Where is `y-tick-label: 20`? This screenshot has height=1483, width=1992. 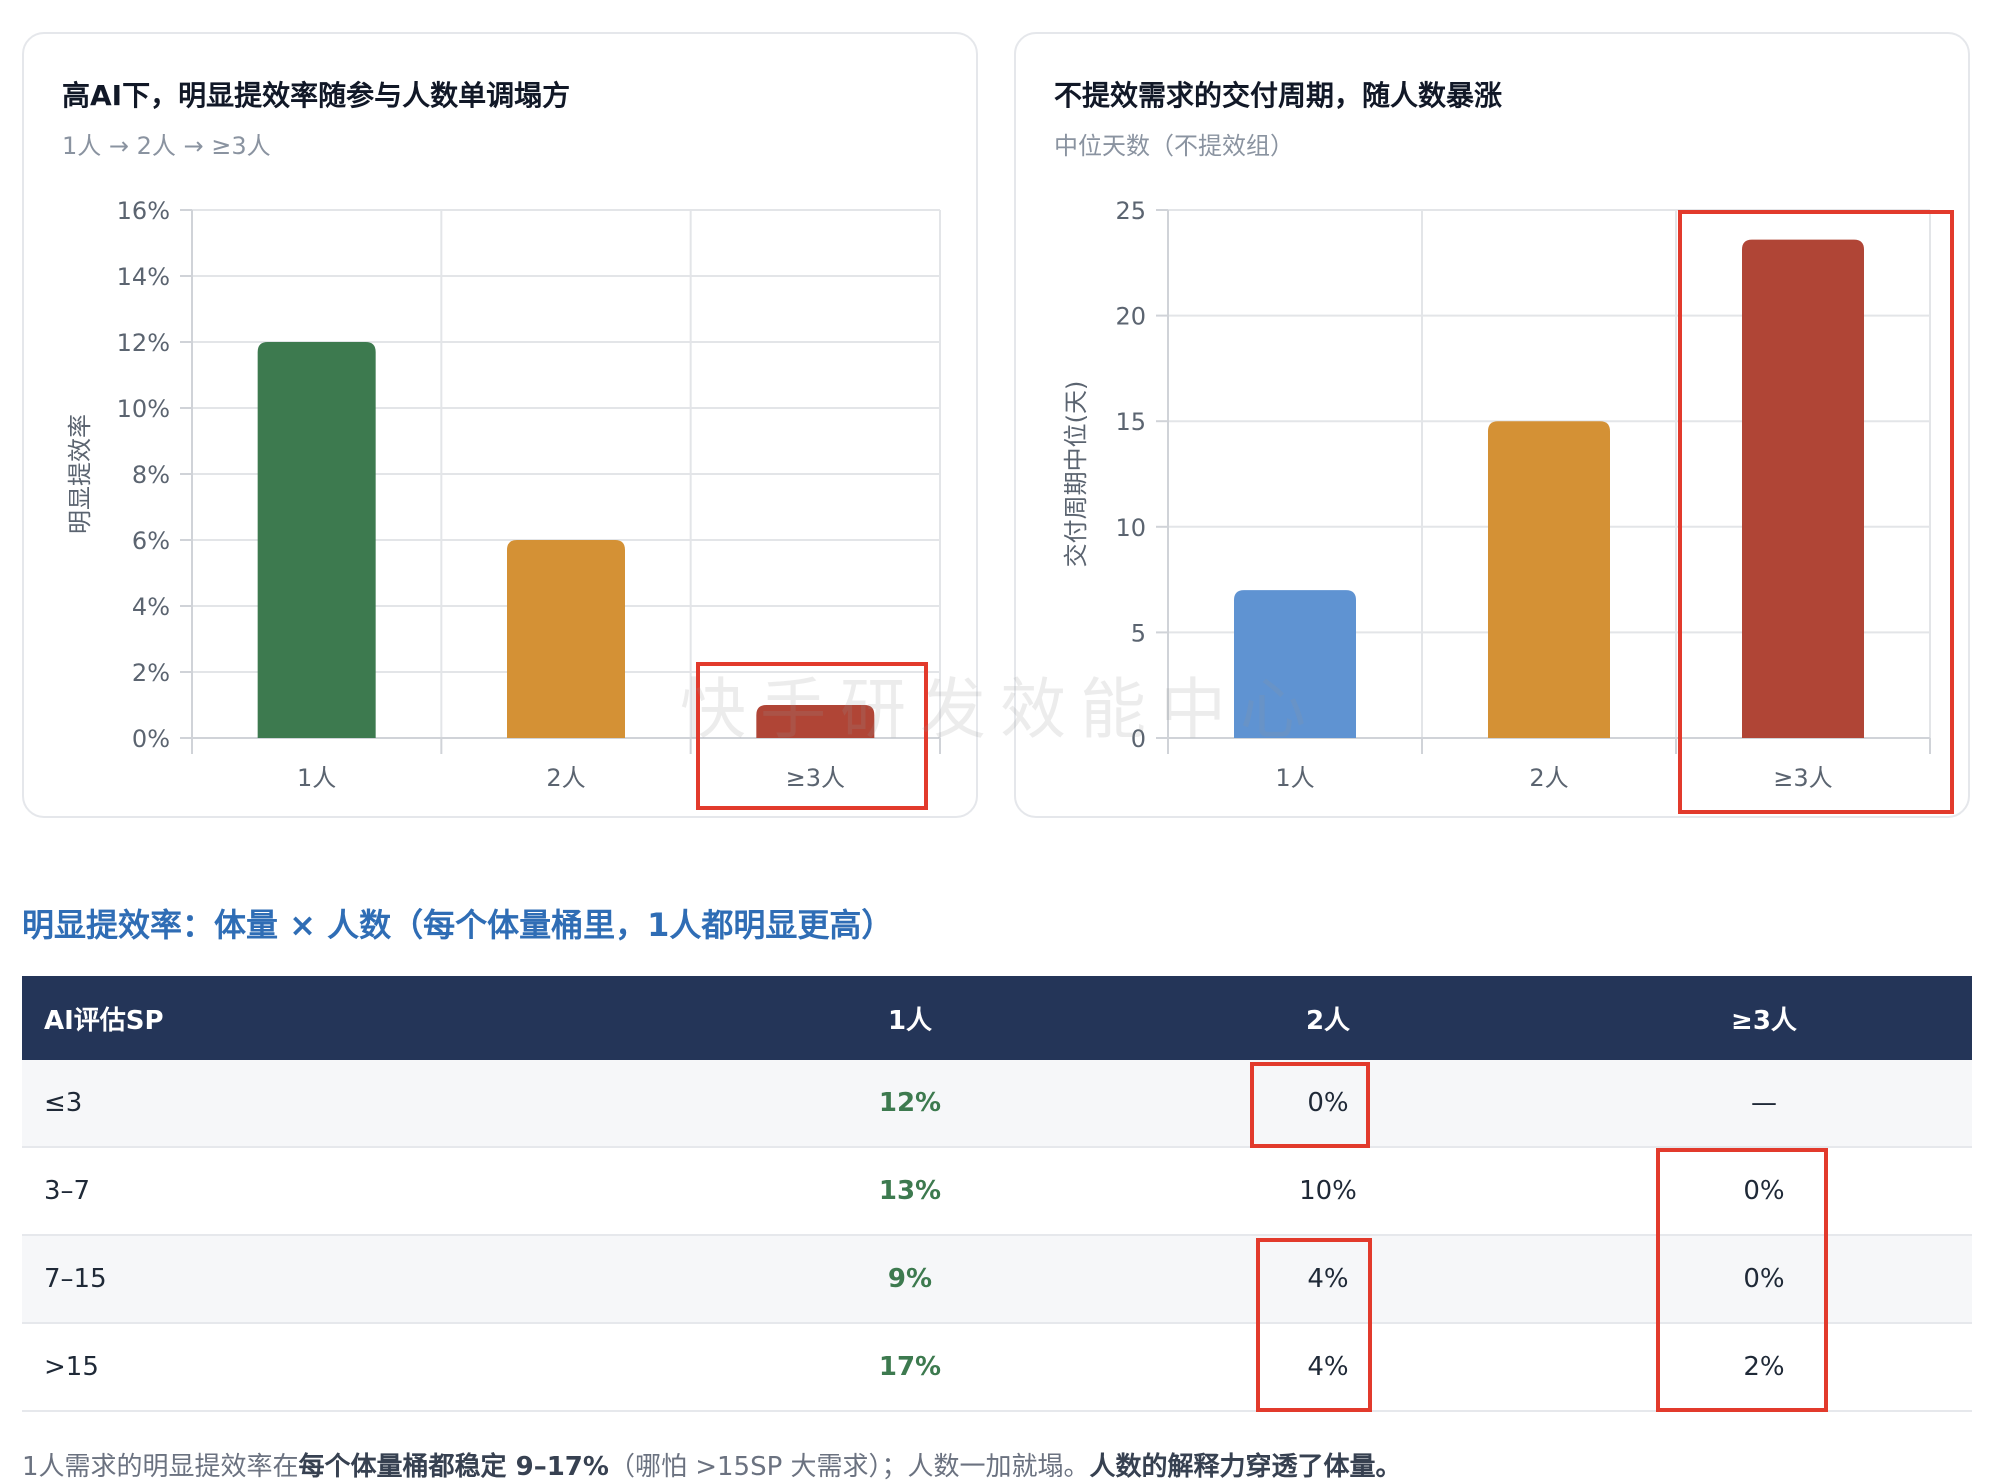
y-tick-label: 20 is located at coordinates (1130, 317).